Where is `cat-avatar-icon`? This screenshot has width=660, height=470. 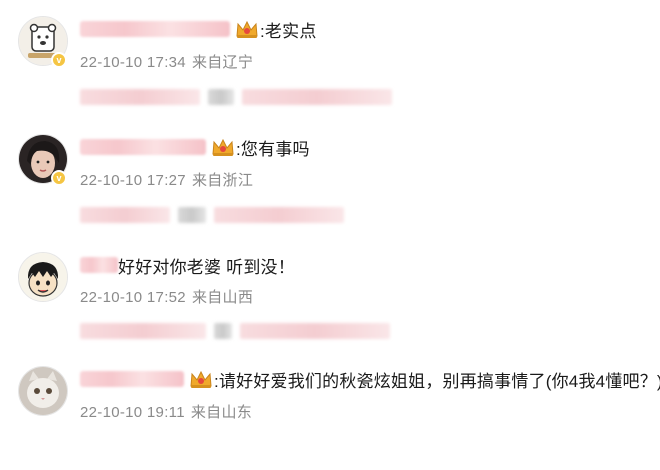
cat-avatar-icon is located at coordinates (43, 391).